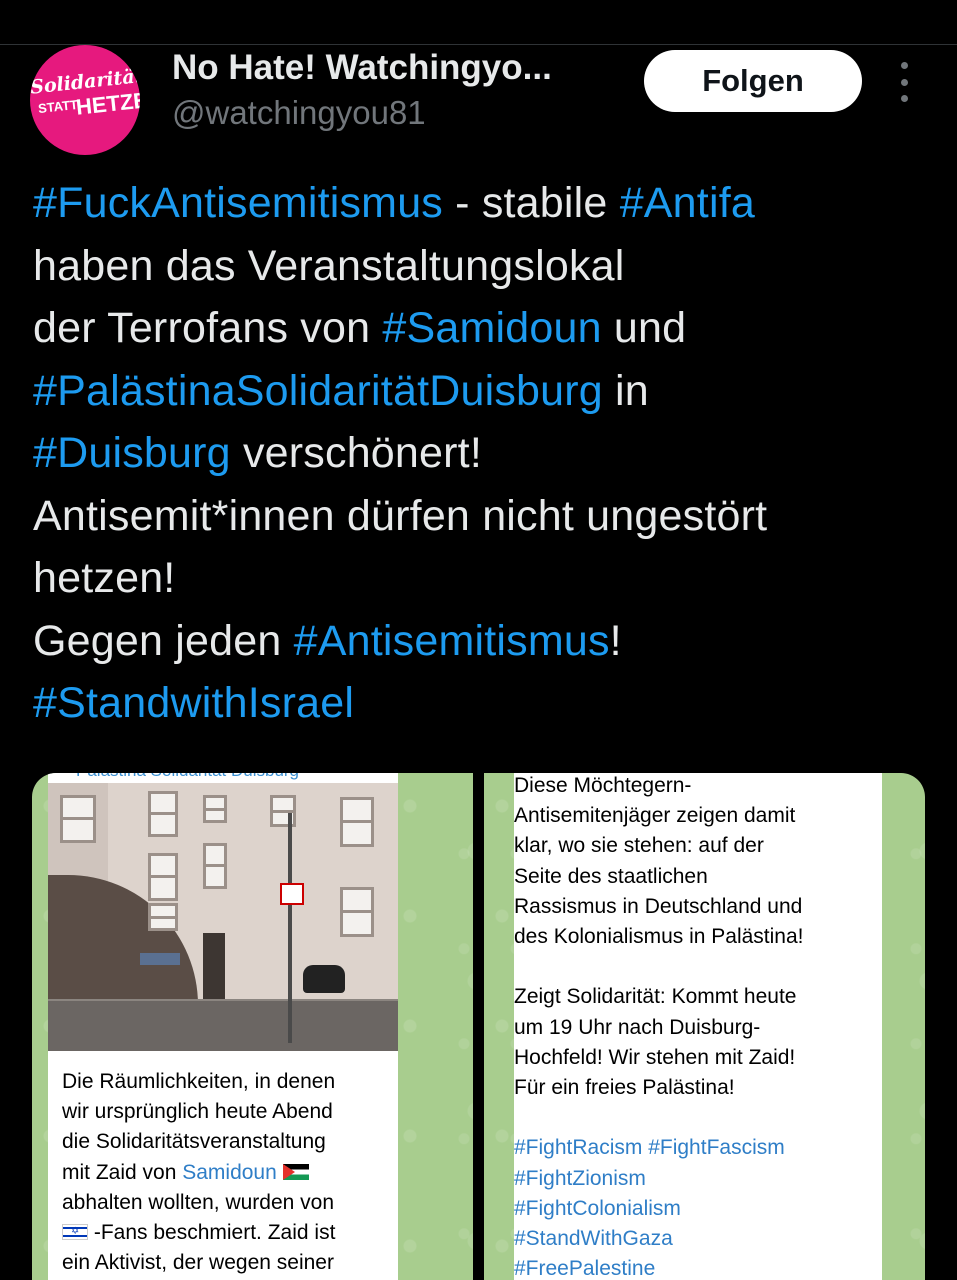 This screenshot has width=957, height=1280. I want to click on hashtag-link: #PalästinaSolidaritätDuisburg, so click(318, 391).